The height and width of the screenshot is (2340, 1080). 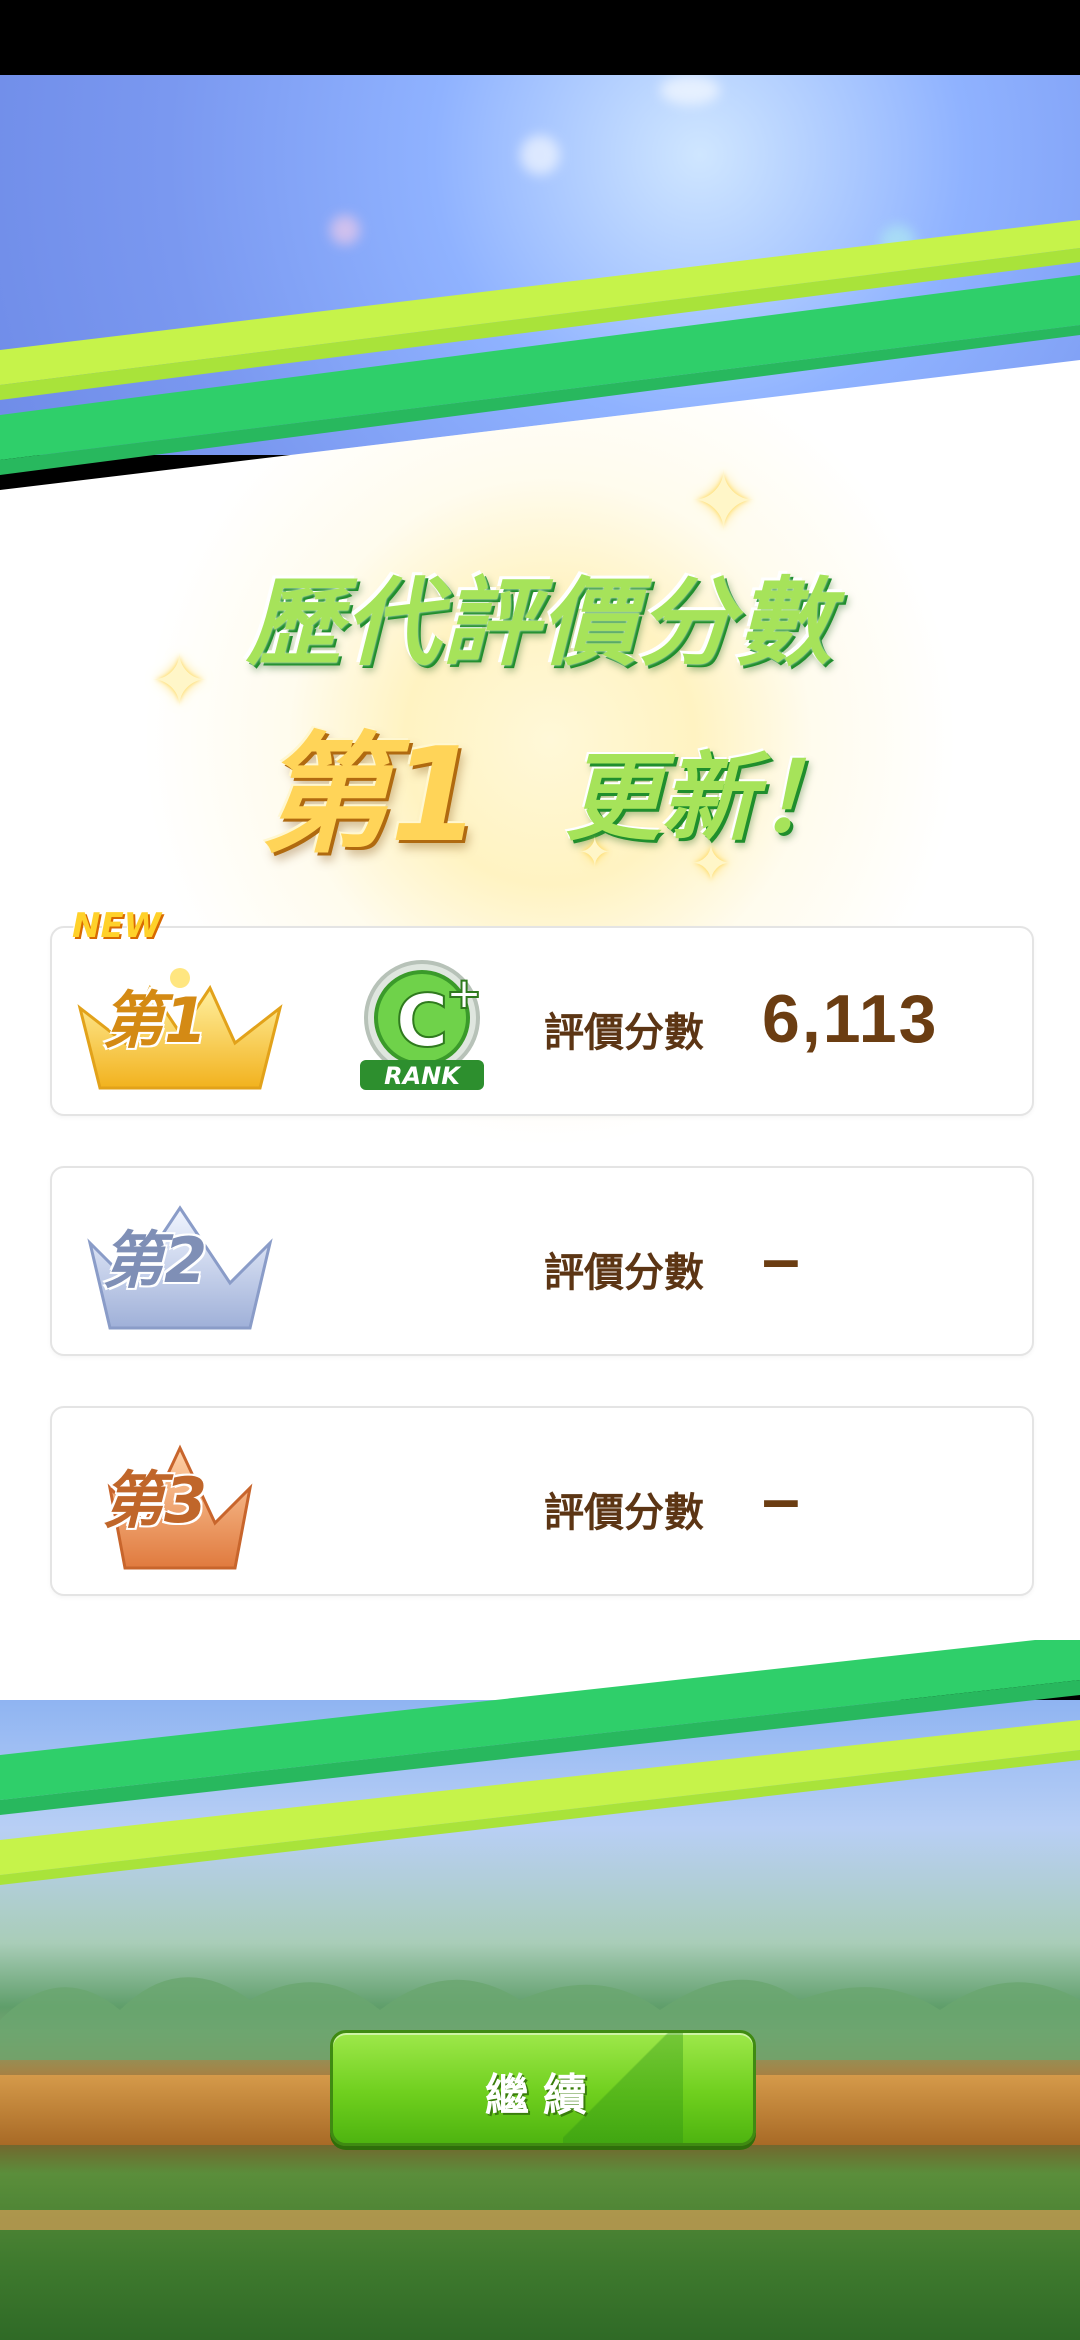 What do you see at coordinates (423, 1076) in the screenshot?
I see `rank-word: RANK` at bounding box center [423, 1076].